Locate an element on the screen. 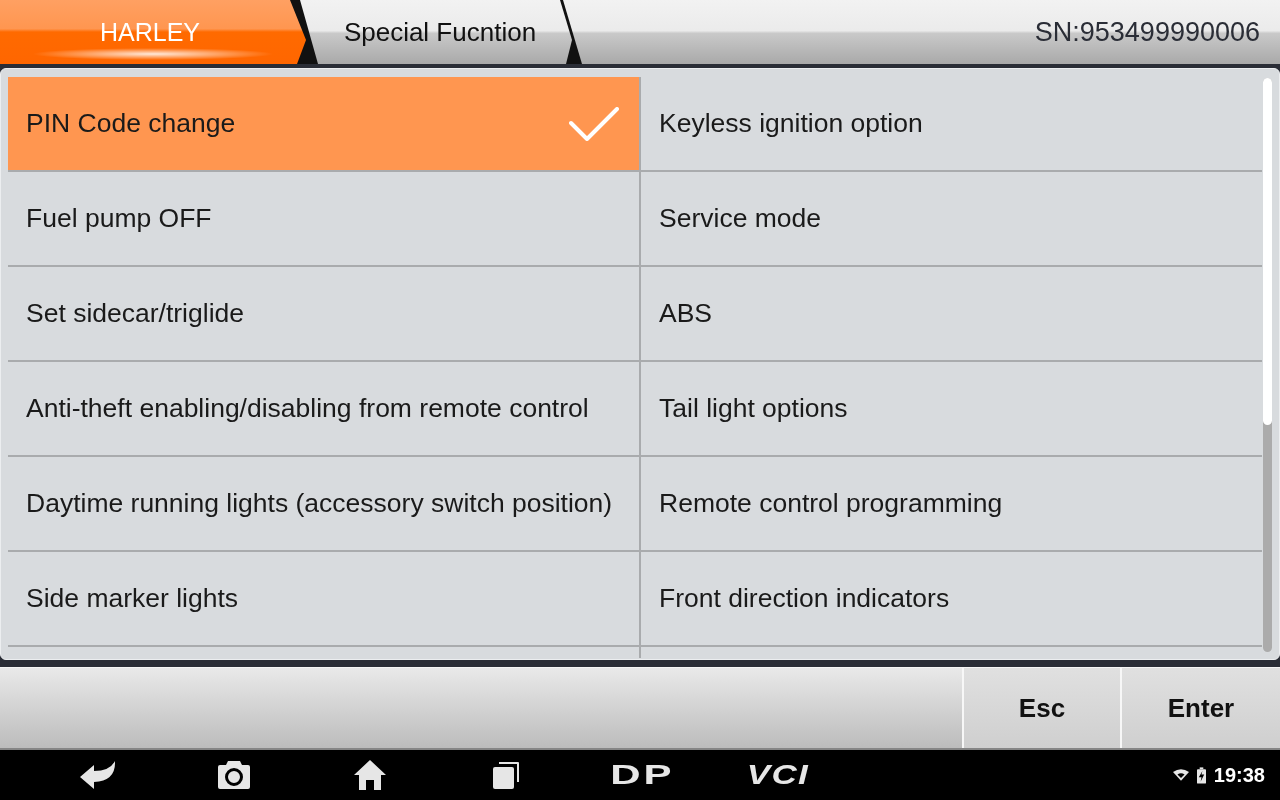 The height and width of the screenshot is (800, 1280). wifi-icon is located at coordinates (1180, 775).